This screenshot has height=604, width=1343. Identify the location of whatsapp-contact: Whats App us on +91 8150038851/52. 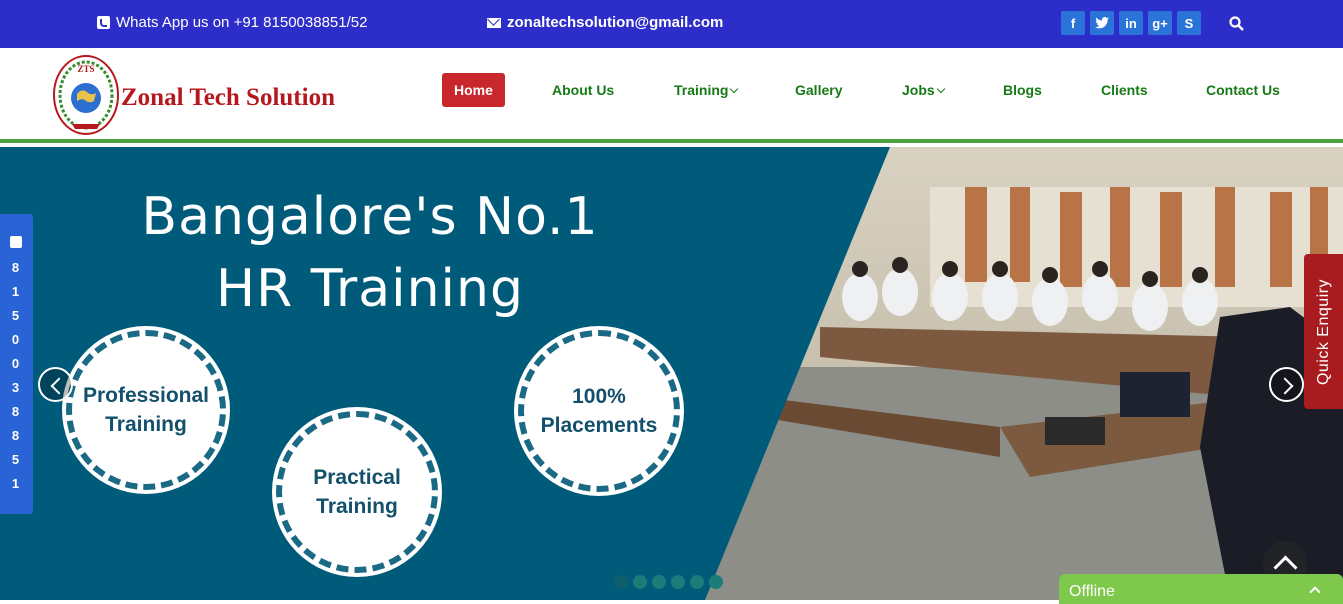
(232, 22).